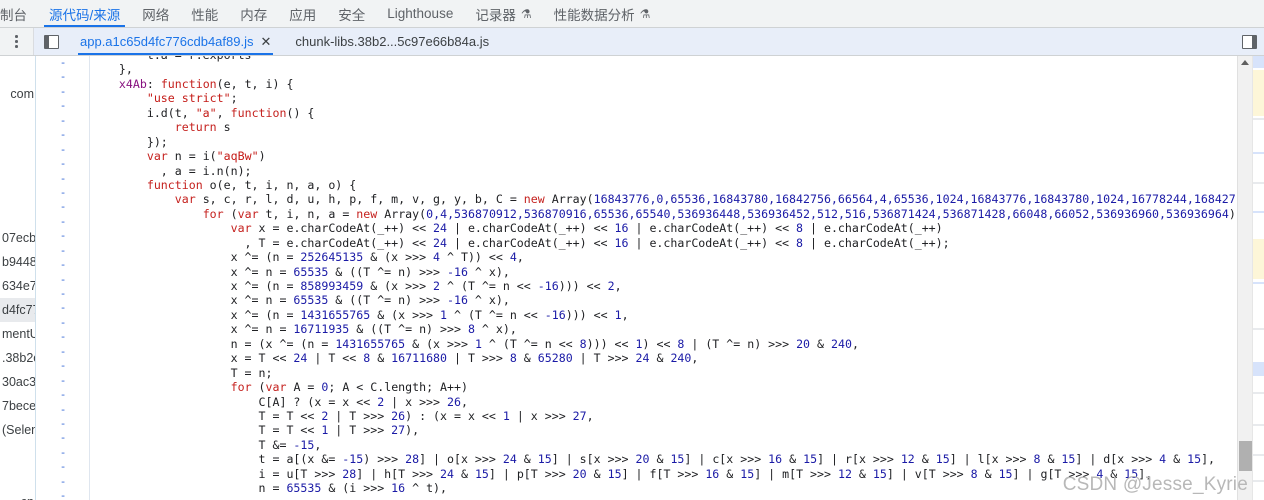  Describe the element at coordinates (17, 495) in the screenshot. I see `navigator-item-18: cn` at that location.